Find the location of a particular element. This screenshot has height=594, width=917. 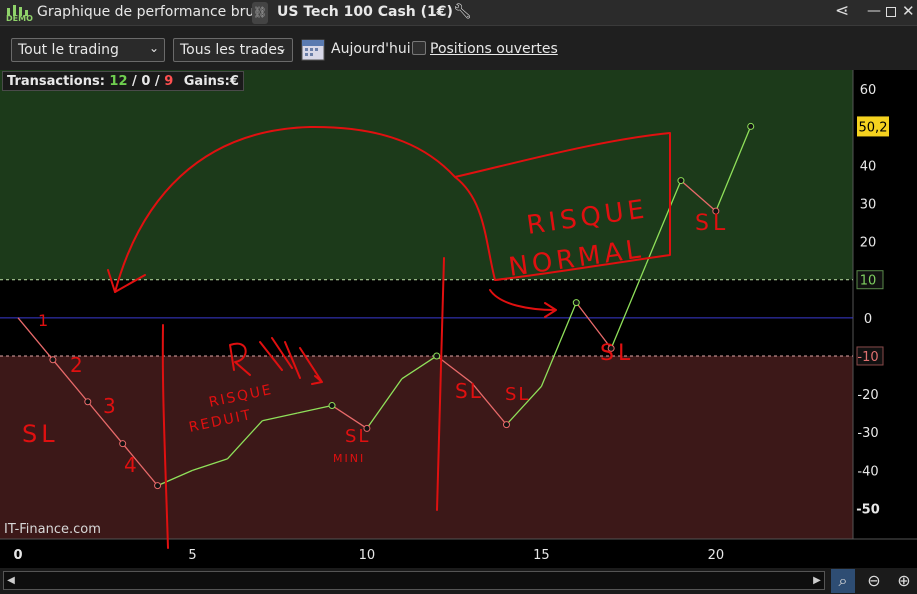

annotation-text: 3 is located at coordinates (110, 406).